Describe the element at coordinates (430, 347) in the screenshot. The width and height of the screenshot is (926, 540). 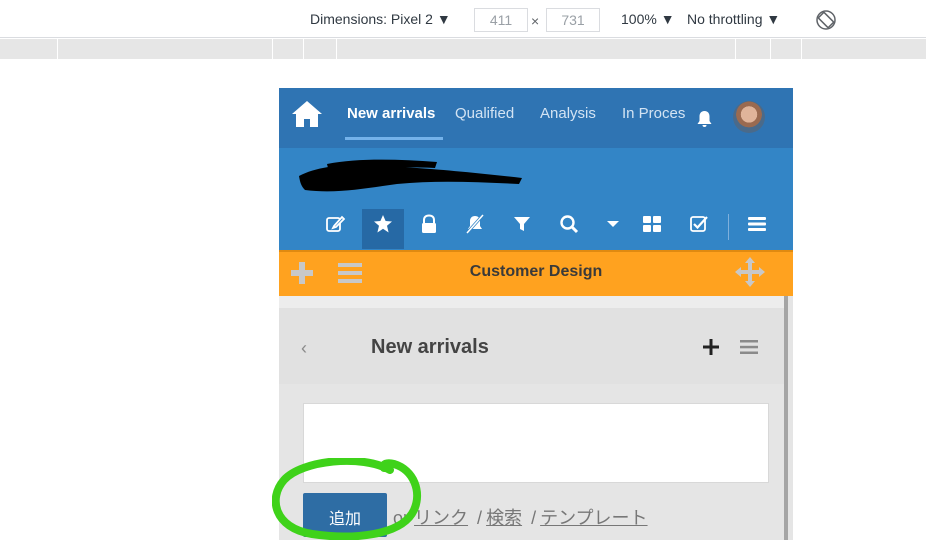
I see `list-title: New arrivals` at that location.